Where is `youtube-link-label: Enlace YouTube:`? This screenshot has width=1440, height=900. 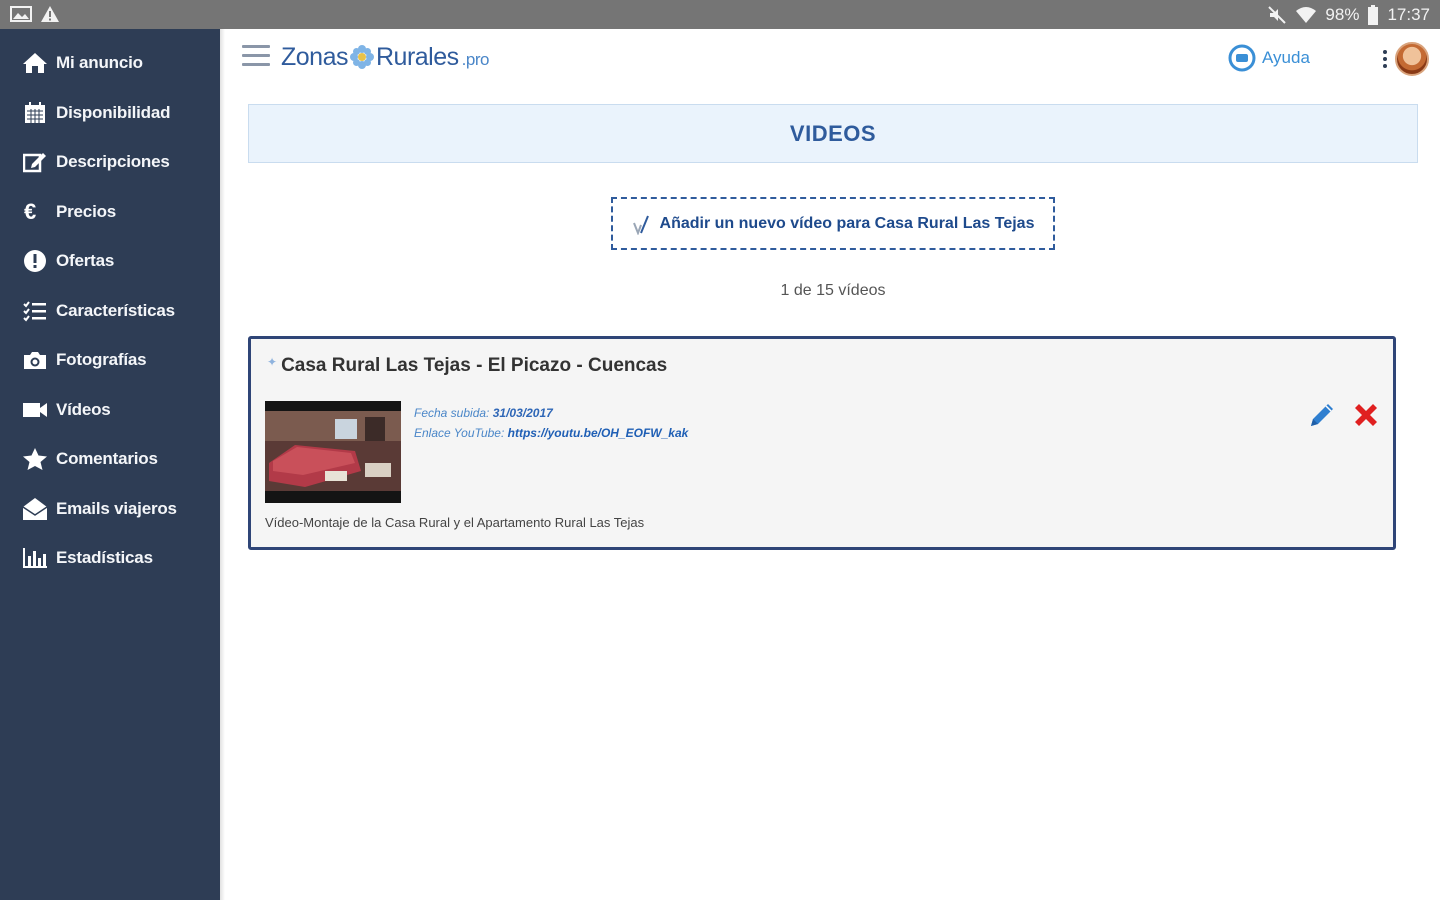 youtube-link-label: Enlace YouTube: is located at coordinates (459, 433).